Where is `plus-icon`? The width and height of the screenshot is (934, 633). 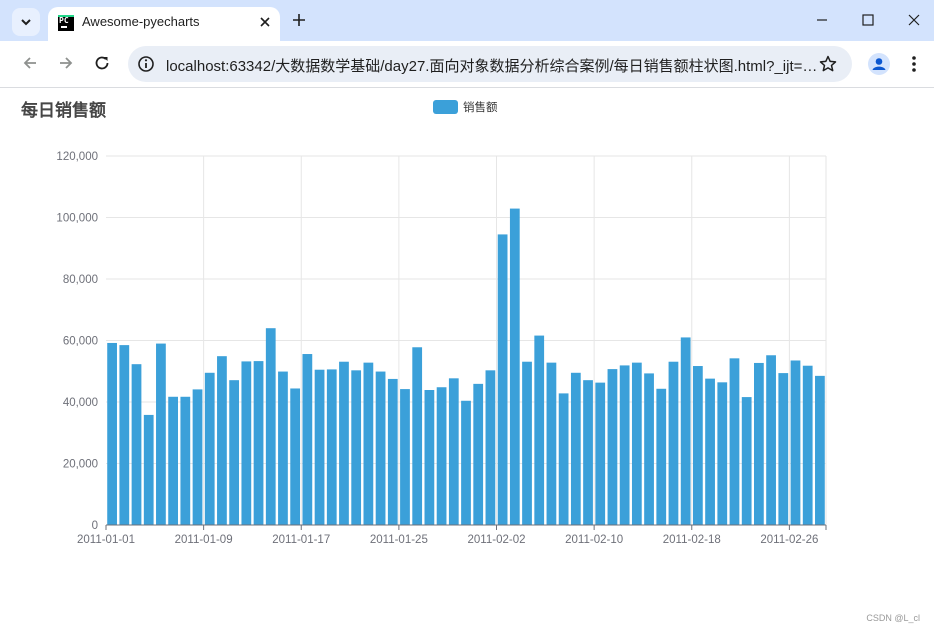 plus-icon is located at coordinates (299, 20).